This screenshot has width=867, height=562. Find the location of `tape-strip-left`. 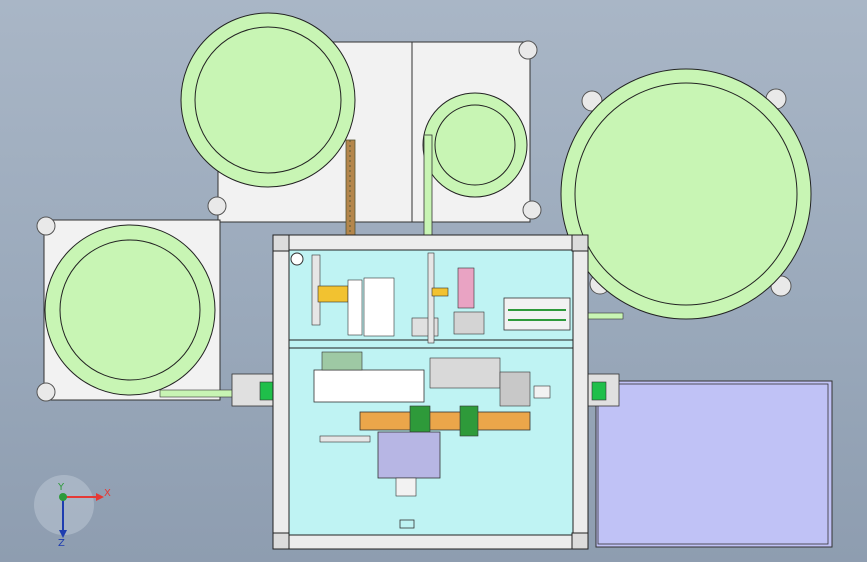

tape-strip-left is located at coordinates (350, 195).